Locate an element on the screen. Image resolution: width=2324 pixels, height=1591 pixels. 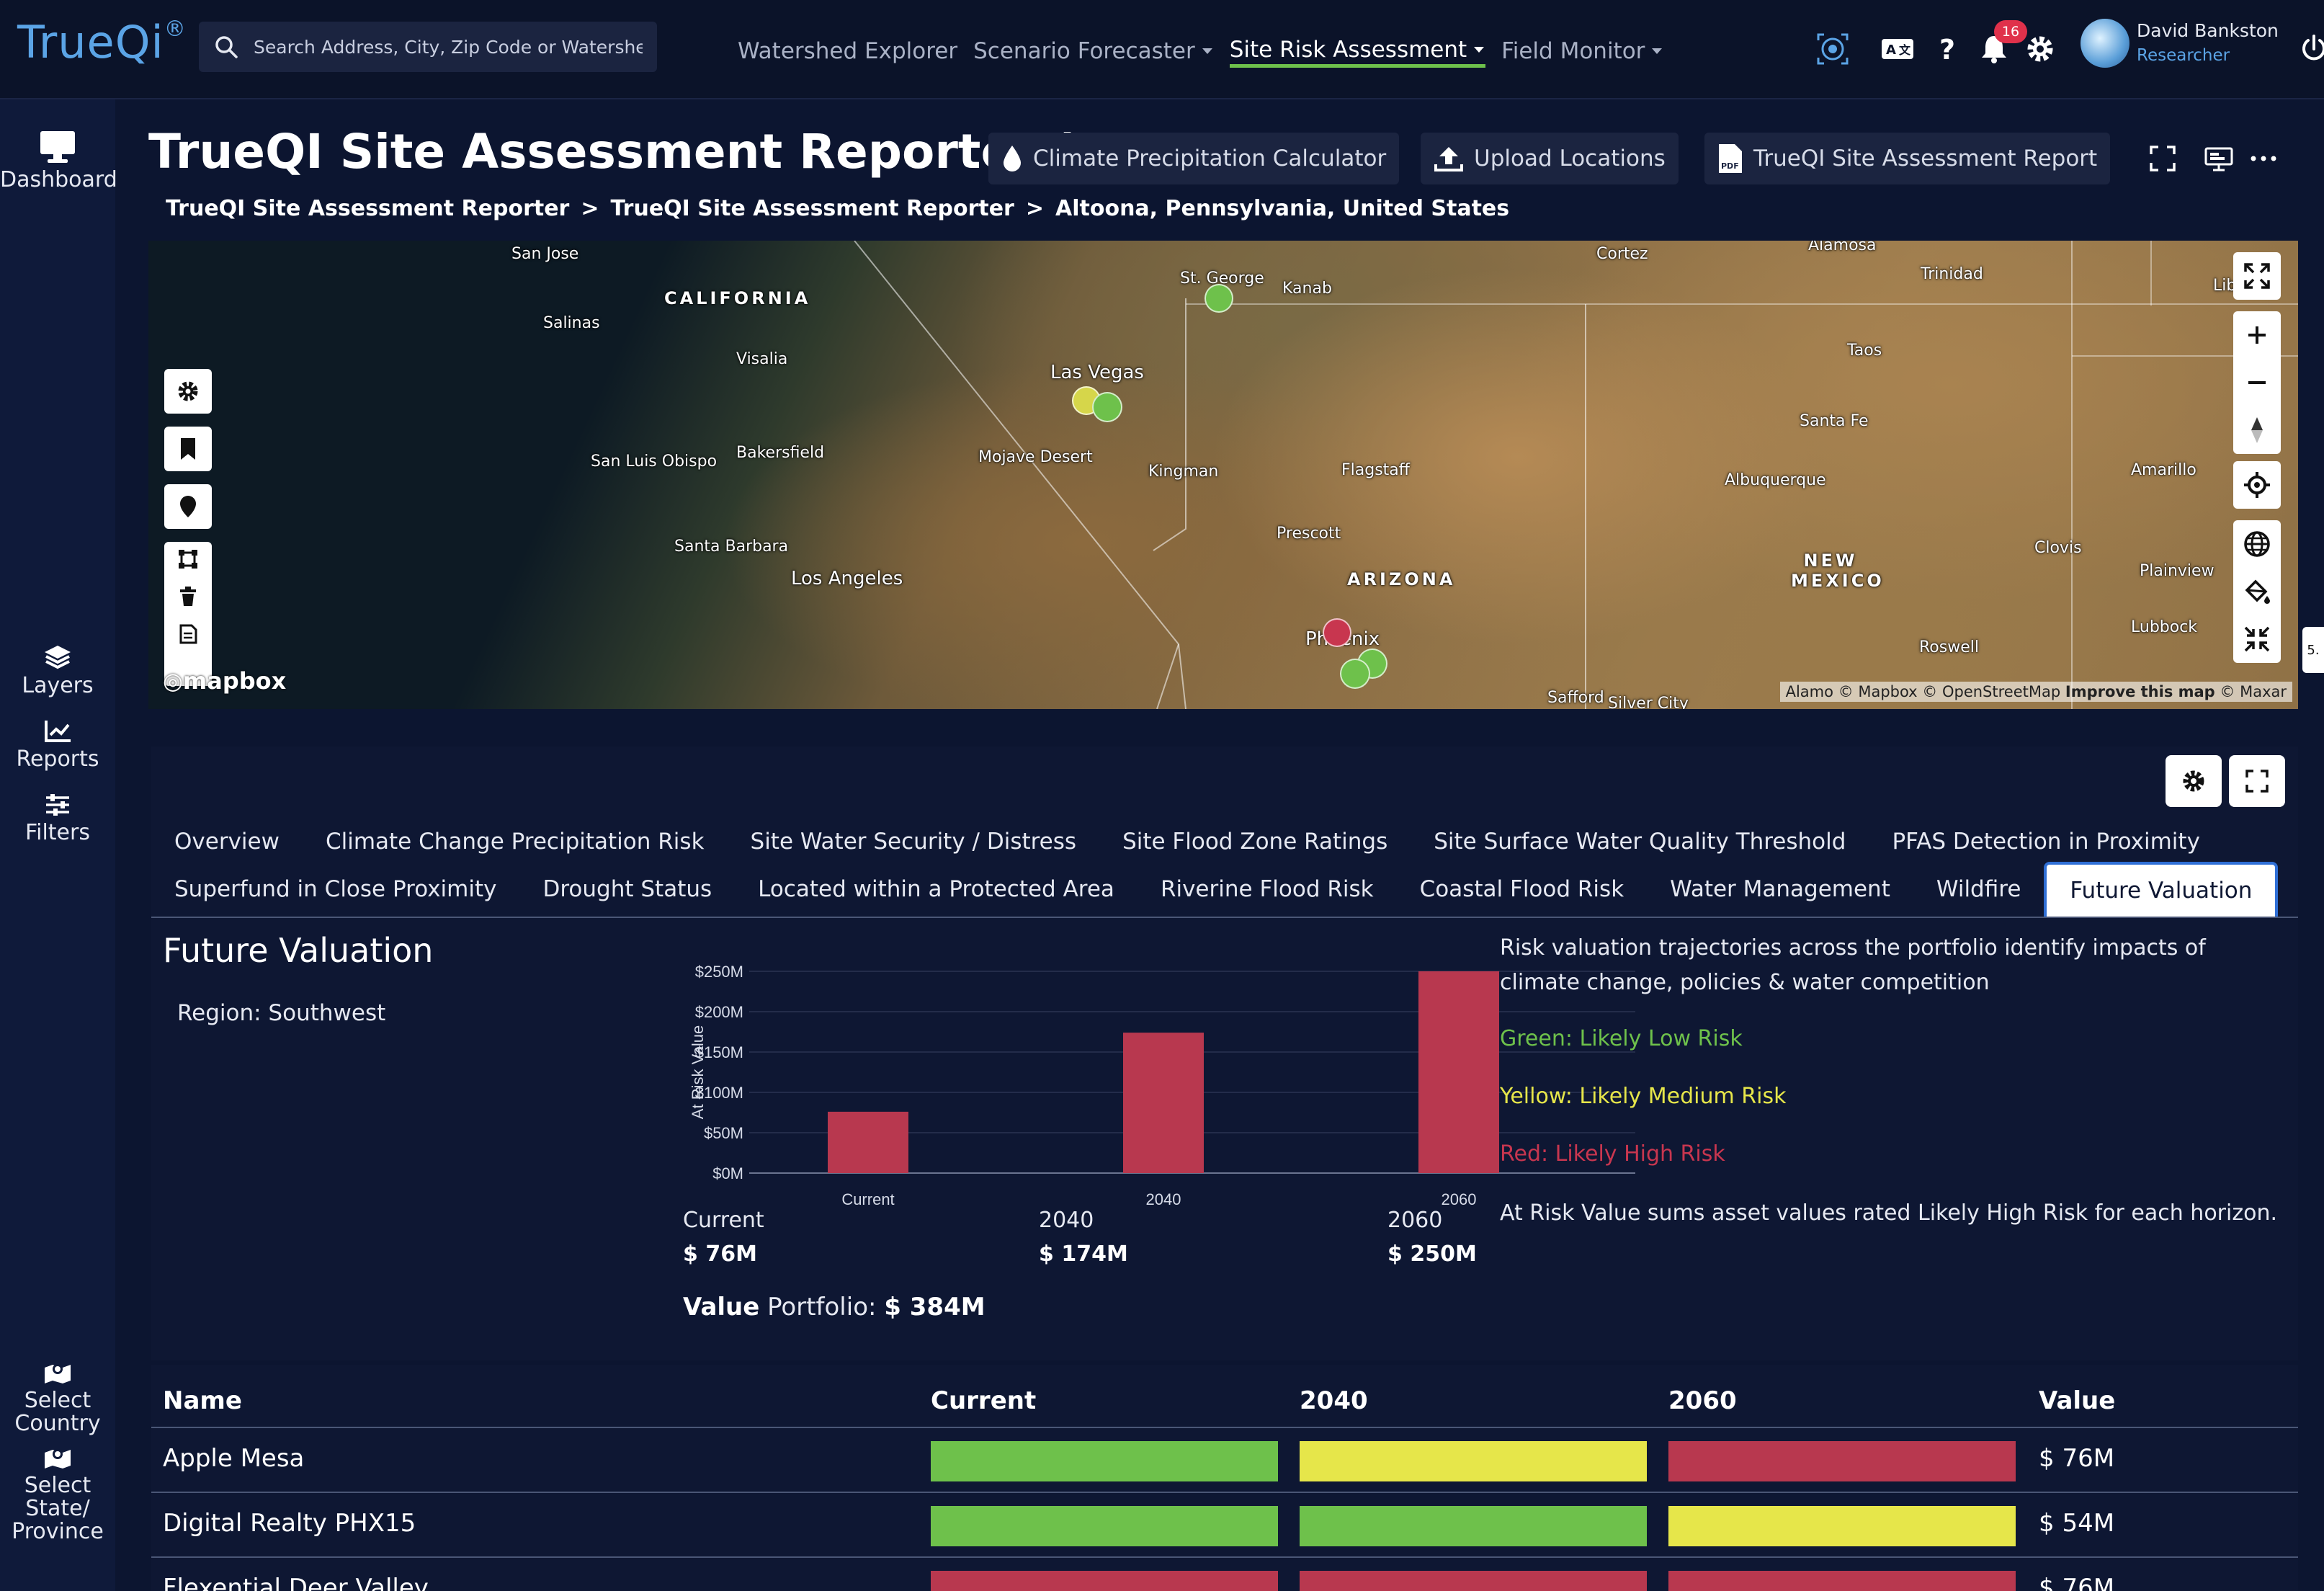
upload-locations-button: Upload Locations is located at coordinates (1550, 158).